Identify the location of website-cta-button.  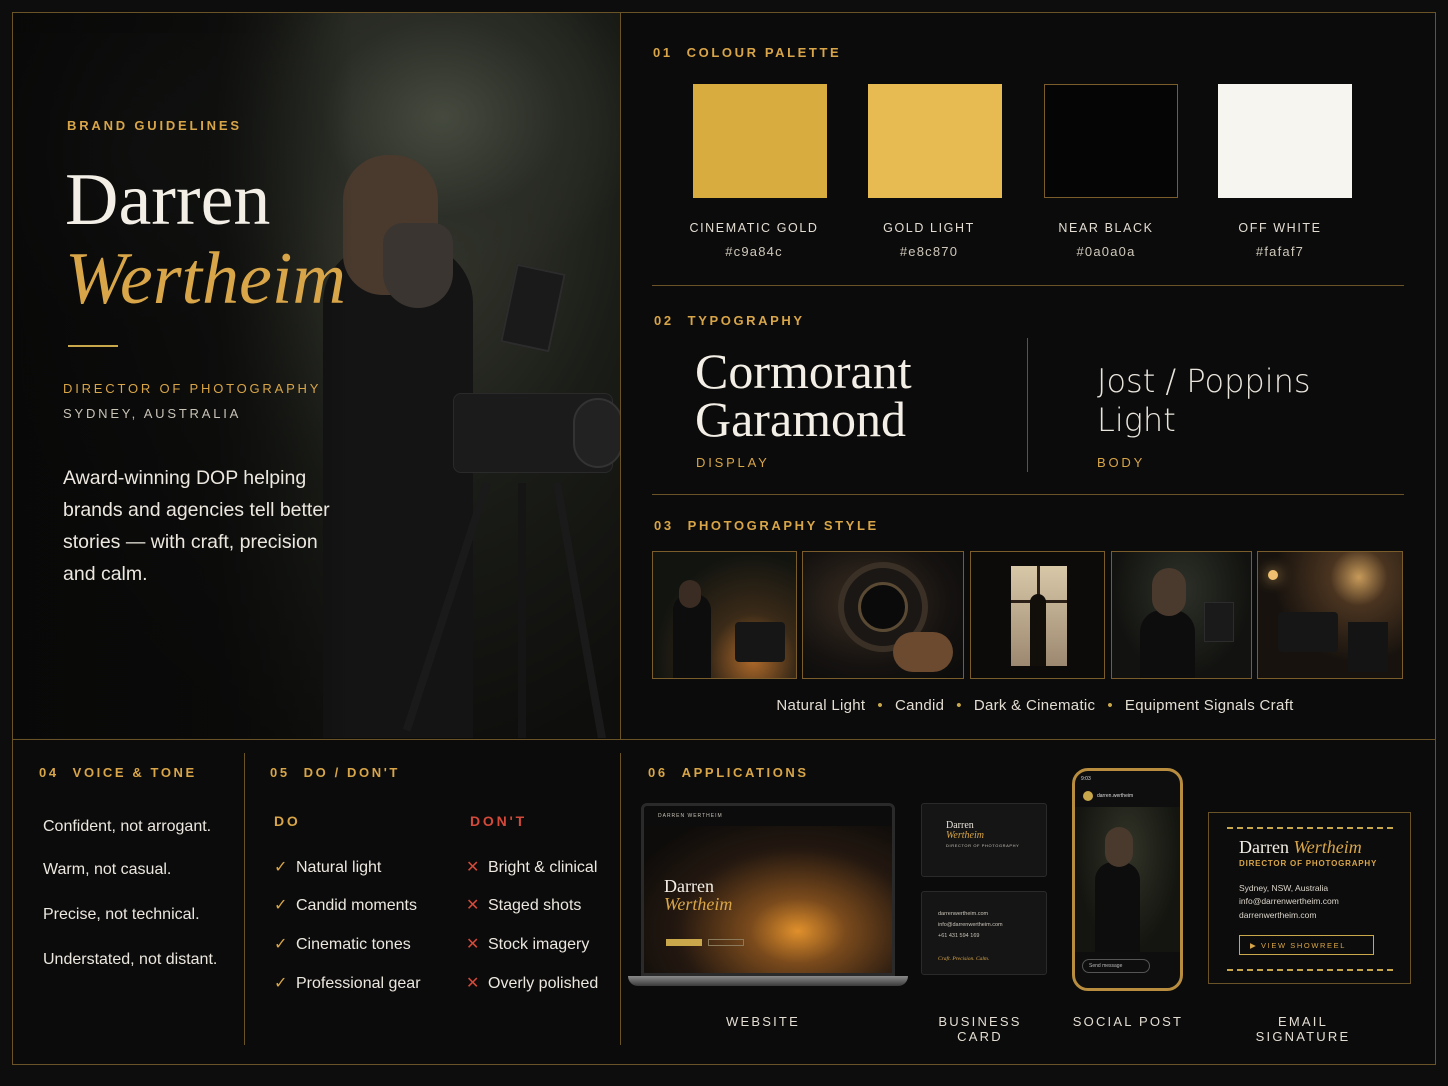
(684, 942).